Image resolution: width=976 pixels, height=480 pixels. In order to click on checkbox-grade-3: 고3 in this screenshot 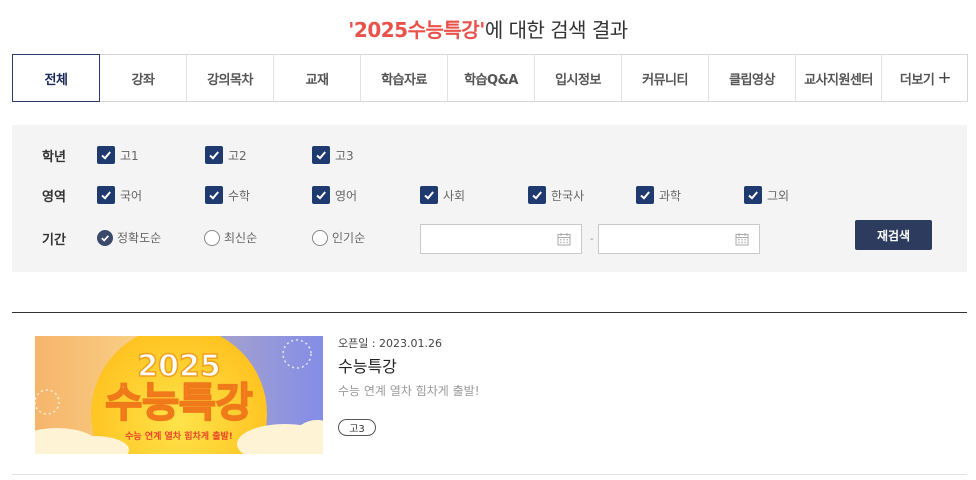, I will do `click(333, 155)`.